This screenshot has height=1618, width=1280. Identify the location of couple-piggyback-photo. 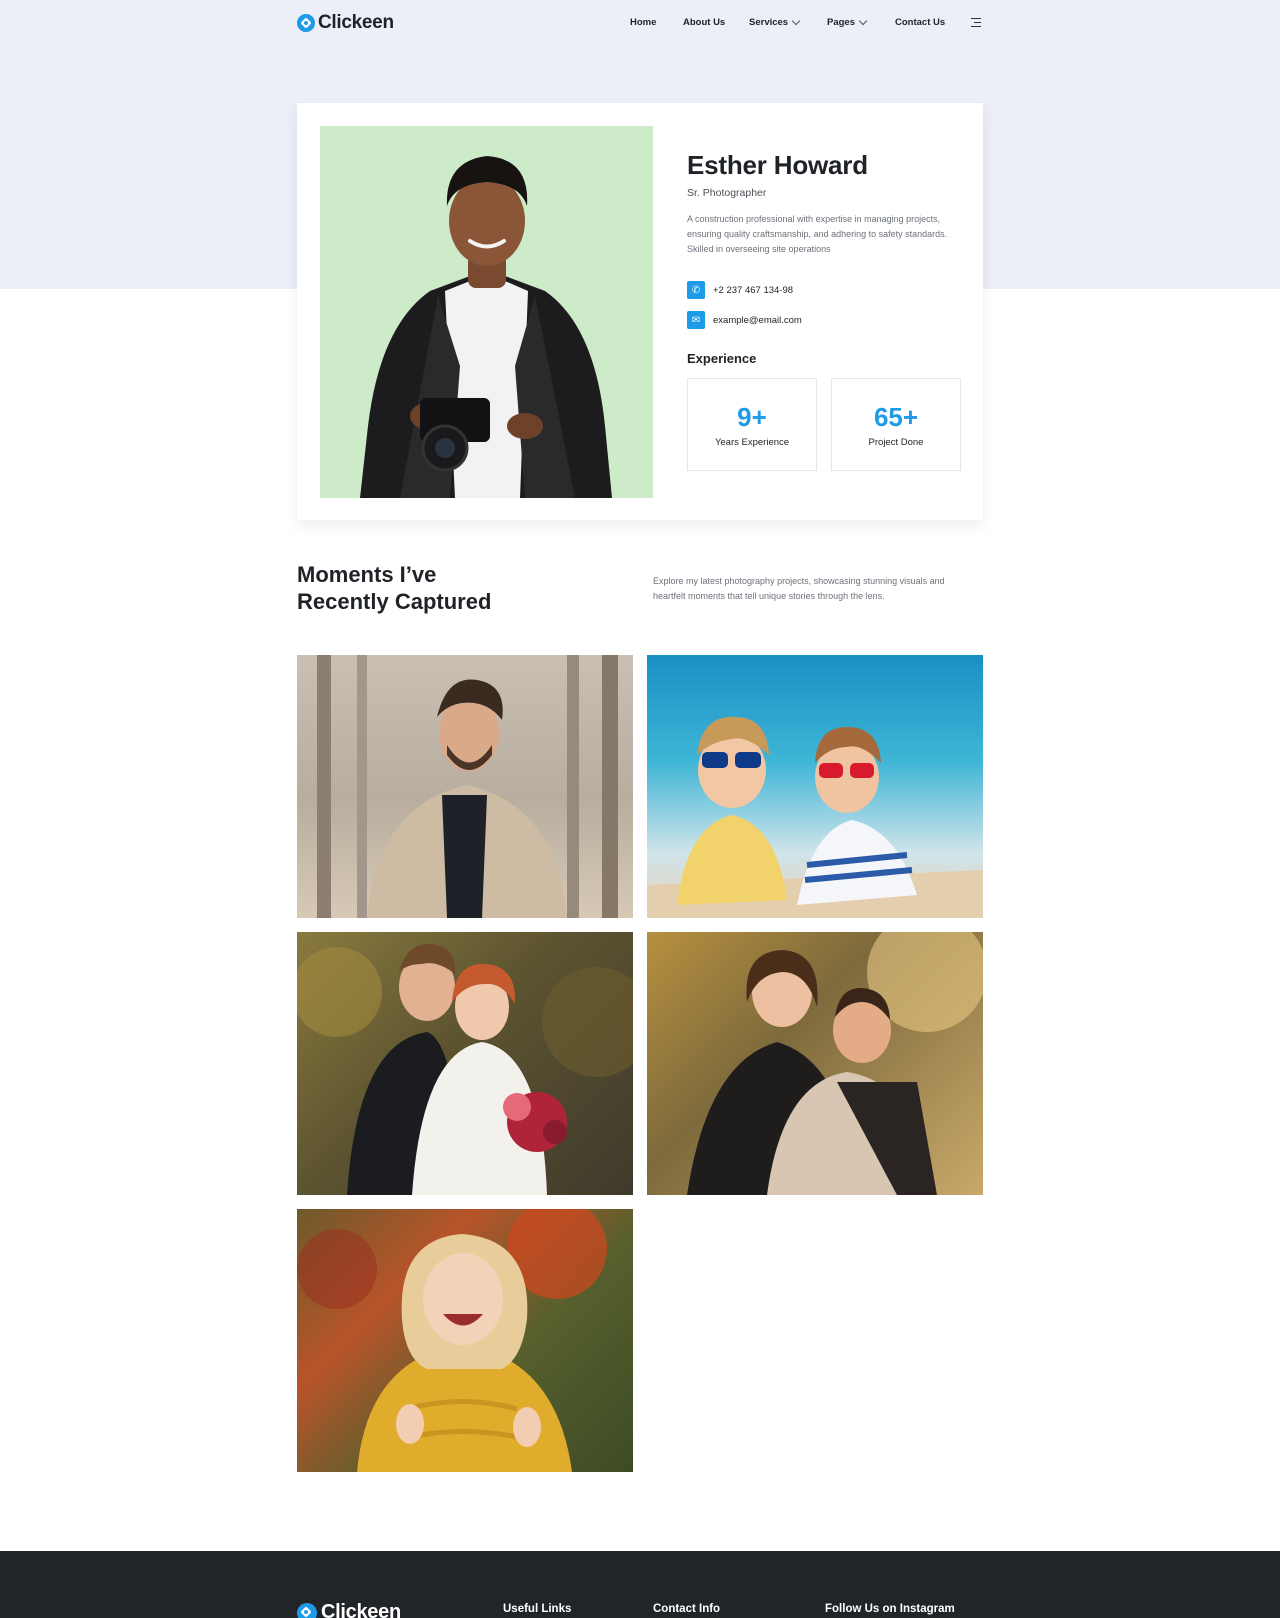
(815, 1063).